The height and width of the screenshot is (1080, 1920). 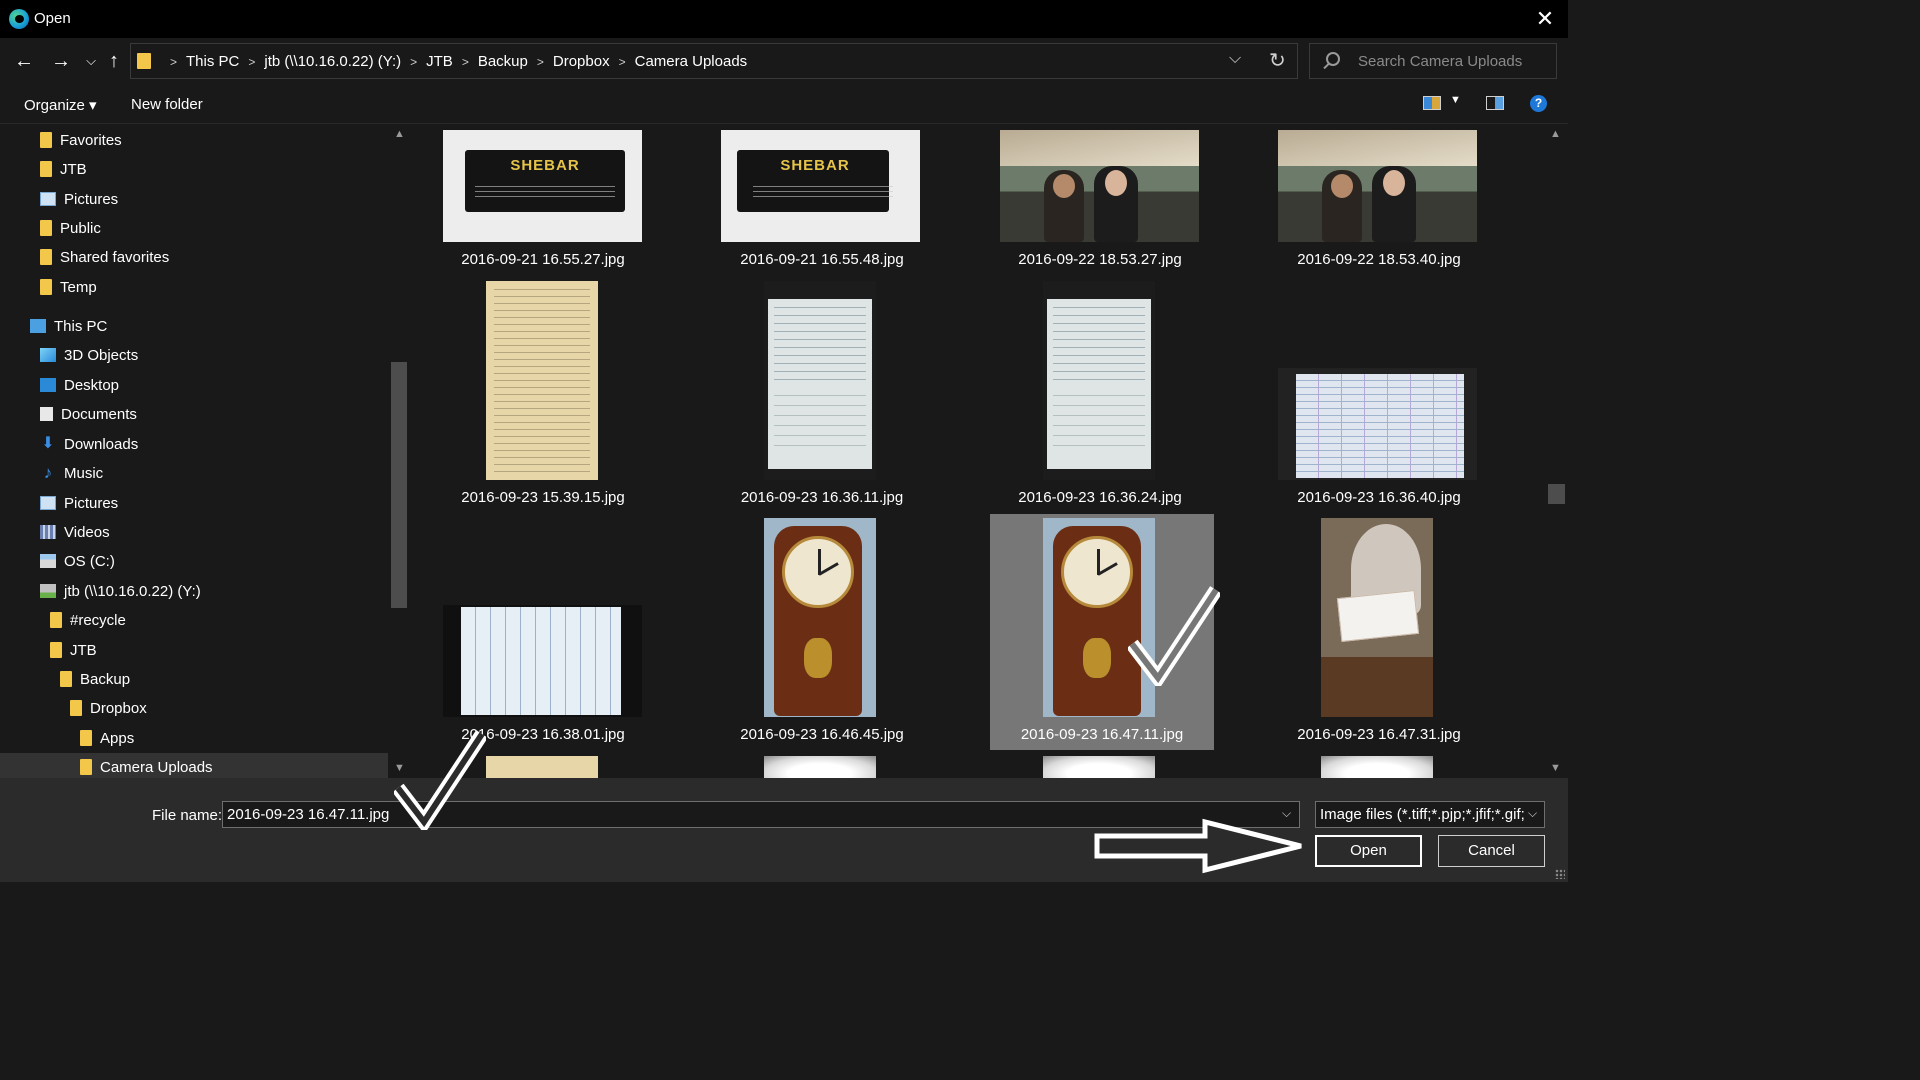 I want to click on nav-item-jtb-folder: JTB, so click(x=73, y=650).